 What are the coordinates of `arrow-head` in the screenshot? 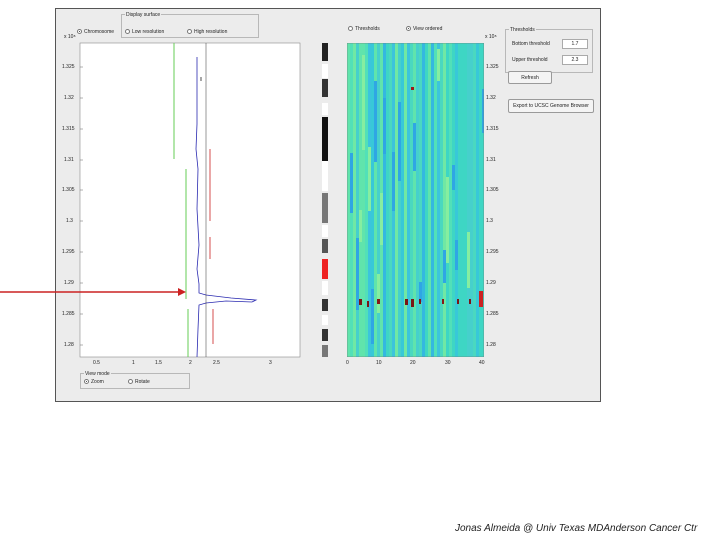 It's located at (182, 292).